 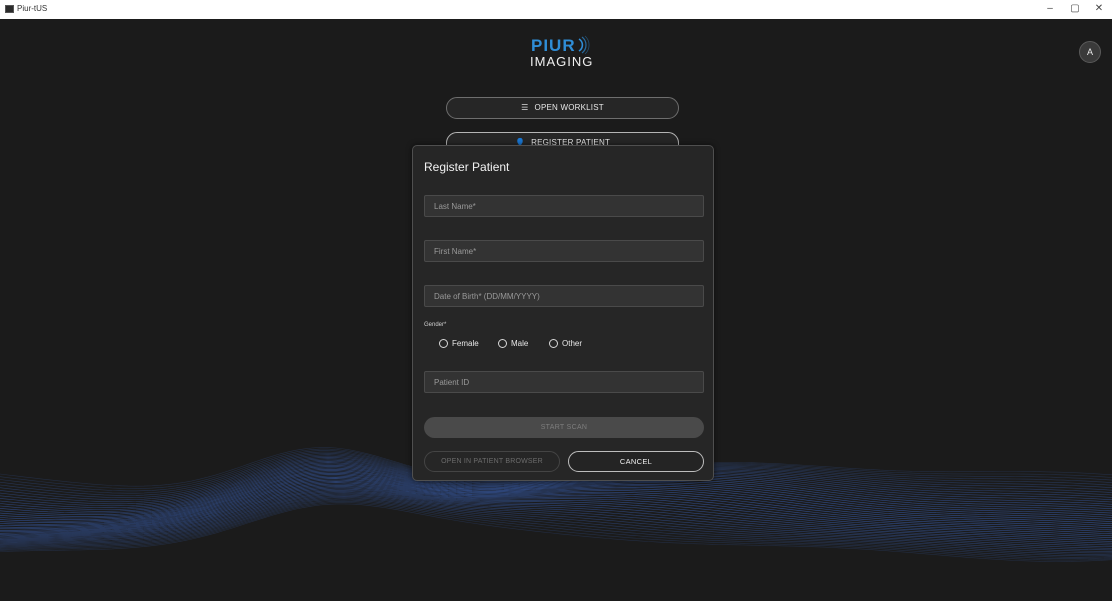 I want to click on gender-option-label: Female, so click(x=465, y=343).